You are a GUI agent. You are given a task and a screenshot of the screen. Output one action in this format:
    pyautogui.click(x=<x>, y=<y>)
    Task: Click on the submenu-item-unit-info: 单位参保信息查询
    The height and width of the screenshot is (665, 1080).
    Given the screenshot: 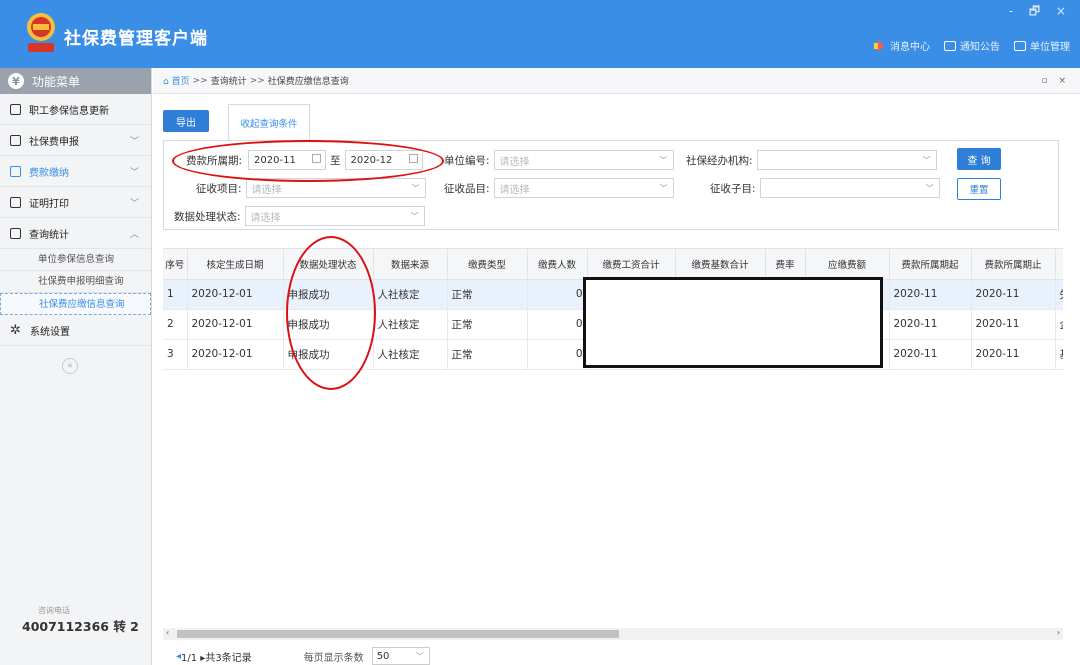 What is the action you would take?
    pyautogui.click(x=75, y=260)
    